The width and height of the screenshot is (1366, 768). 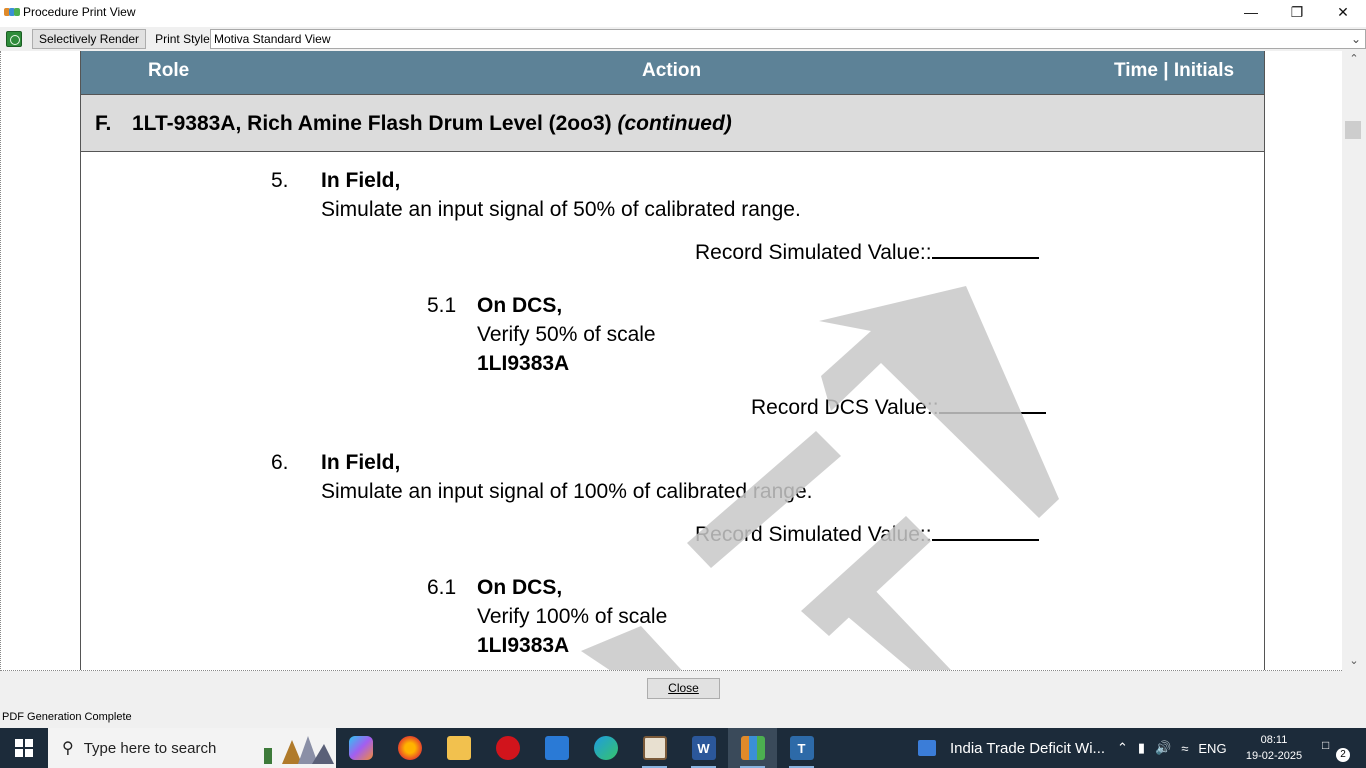 What do you see at coordinates (442, 305) in the screenshot?
I see `substep-number: 5.1` at bounding box center [442, 305].